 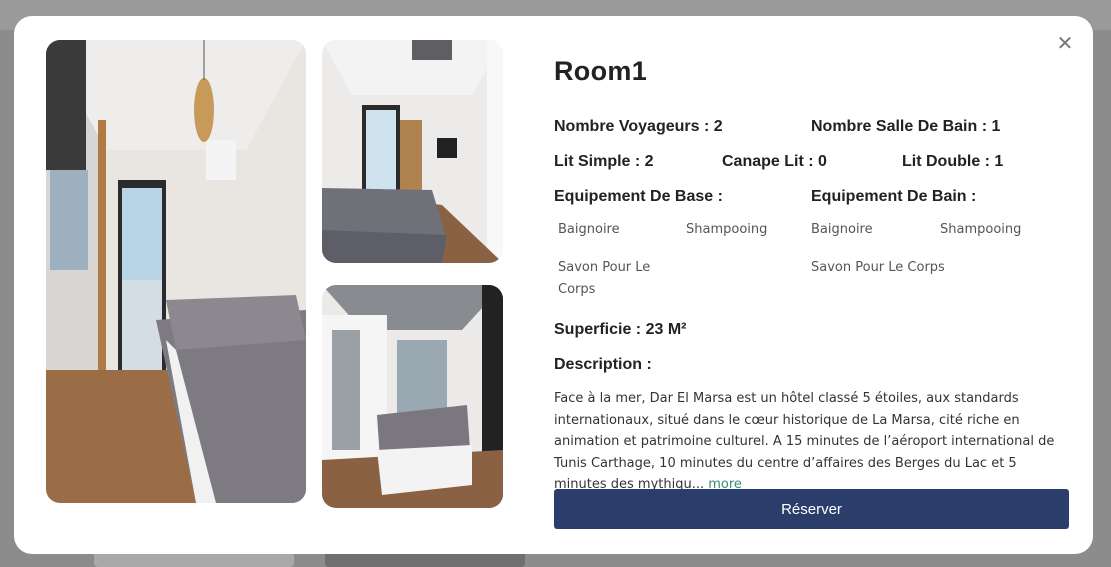 I want to click on stat-canape-lit: Canape Lit : 0, so click(x=774, y=161).